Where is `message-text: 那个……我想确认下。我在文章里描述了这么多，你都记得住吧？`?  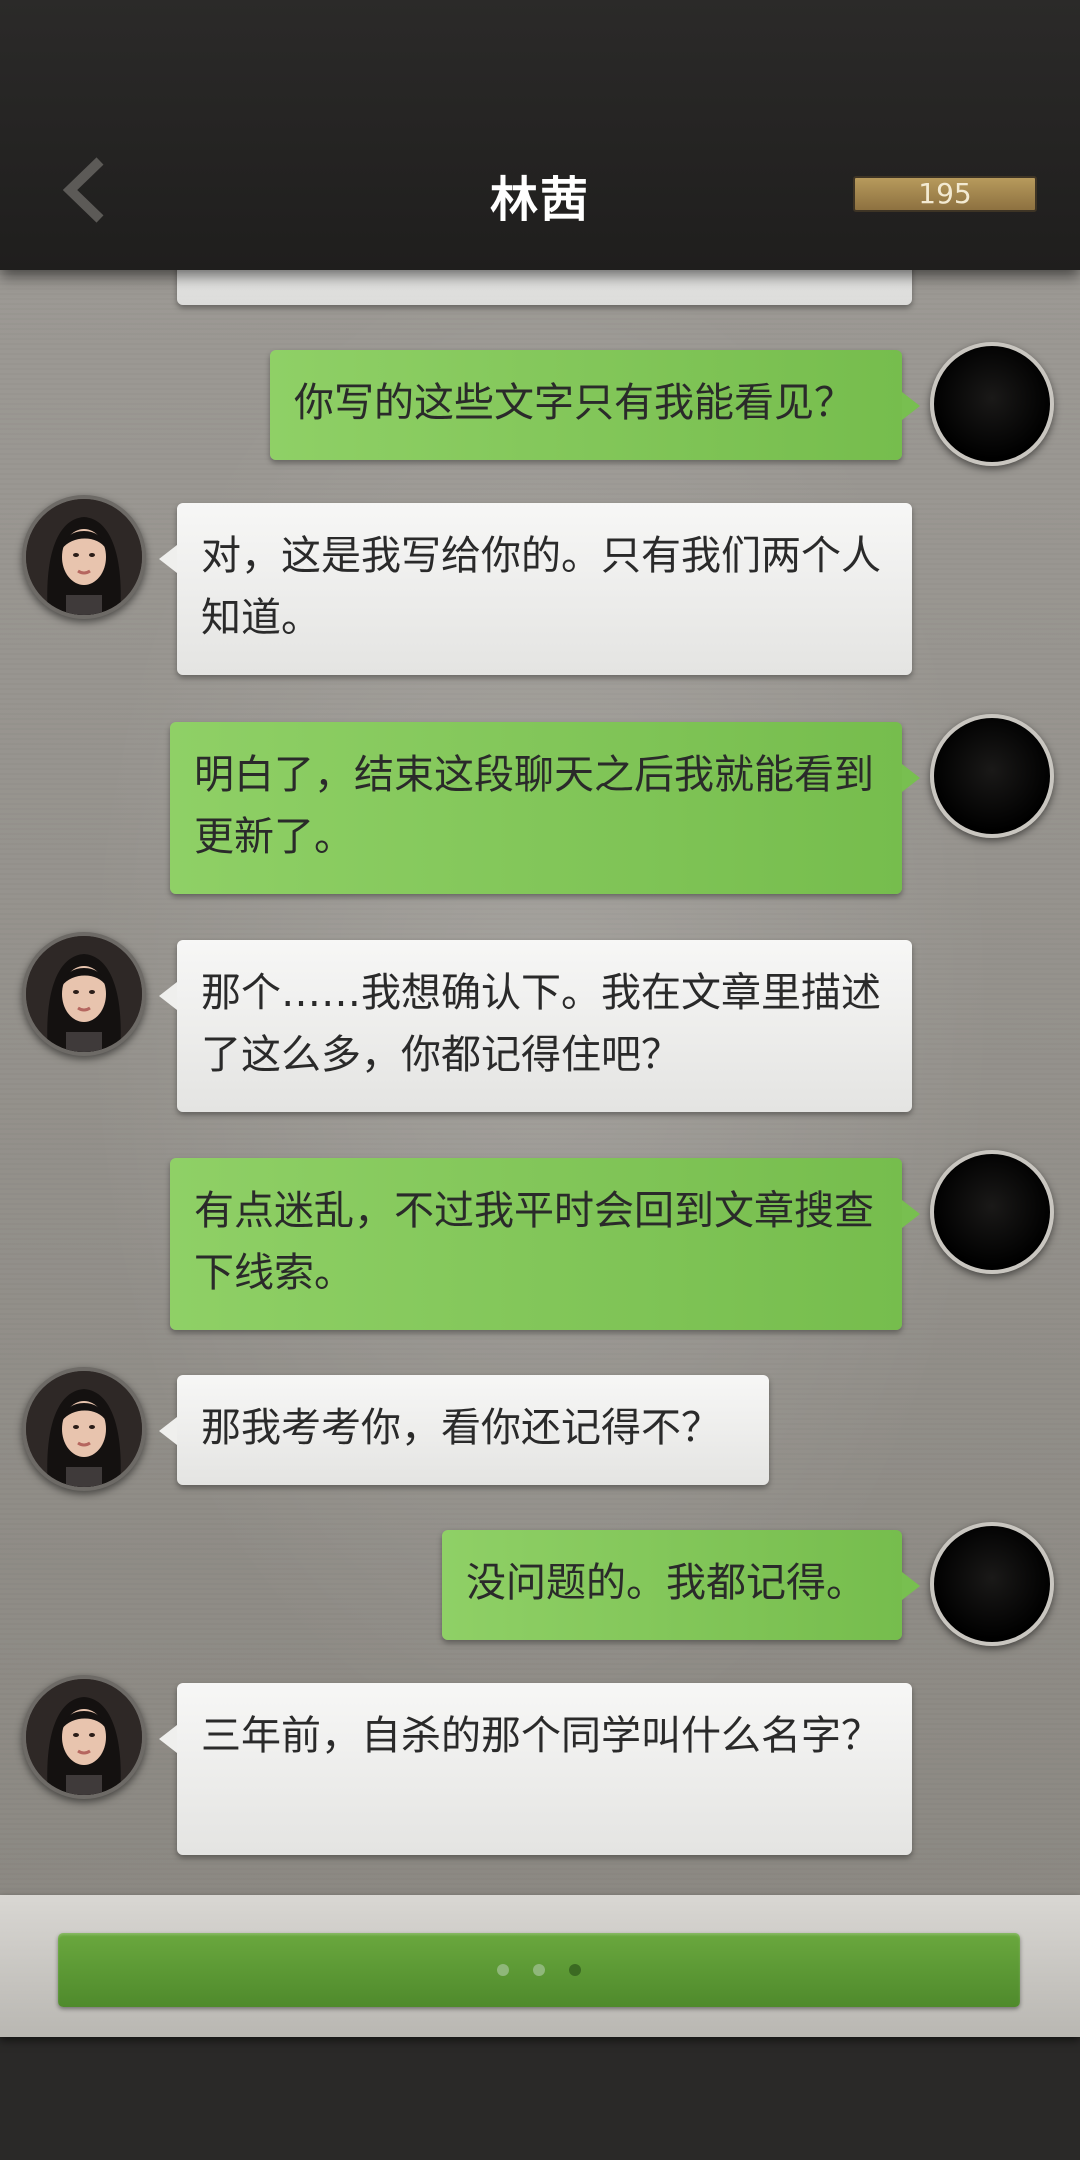
message-text: 那个……我想确认下。我在文章里描述了这么多，你都记得住吧？ is located at coordinates (541, 1024).